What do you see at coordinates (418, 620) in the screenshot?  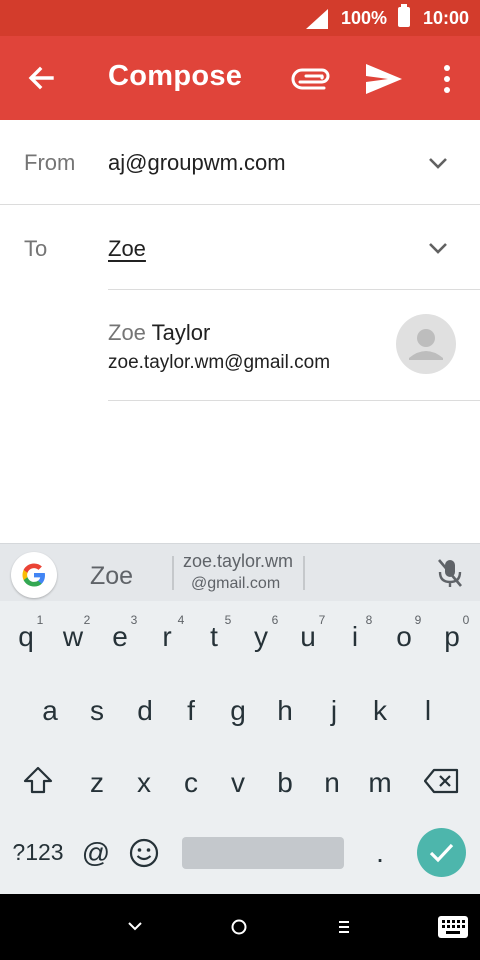 I see `key-hint-9: 9` at bounding box center [418, 620].